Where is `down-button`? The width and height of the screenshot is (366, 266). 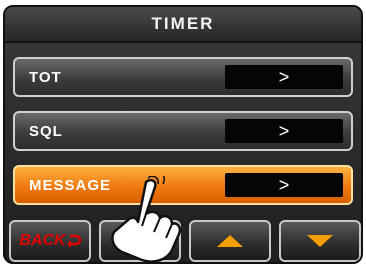
down-button is located at coordinates (320, 241).